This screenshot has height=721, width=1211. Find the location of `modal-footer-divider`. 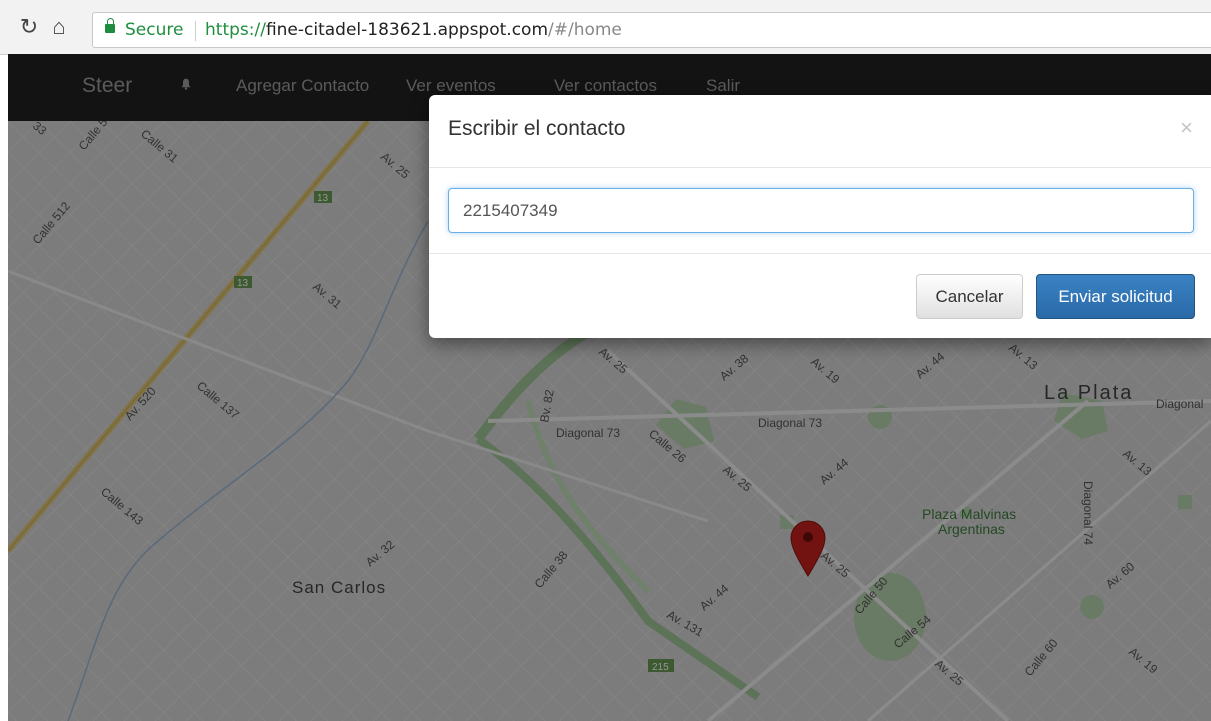

modal-footer-divider is located at coordinates (820, 253).